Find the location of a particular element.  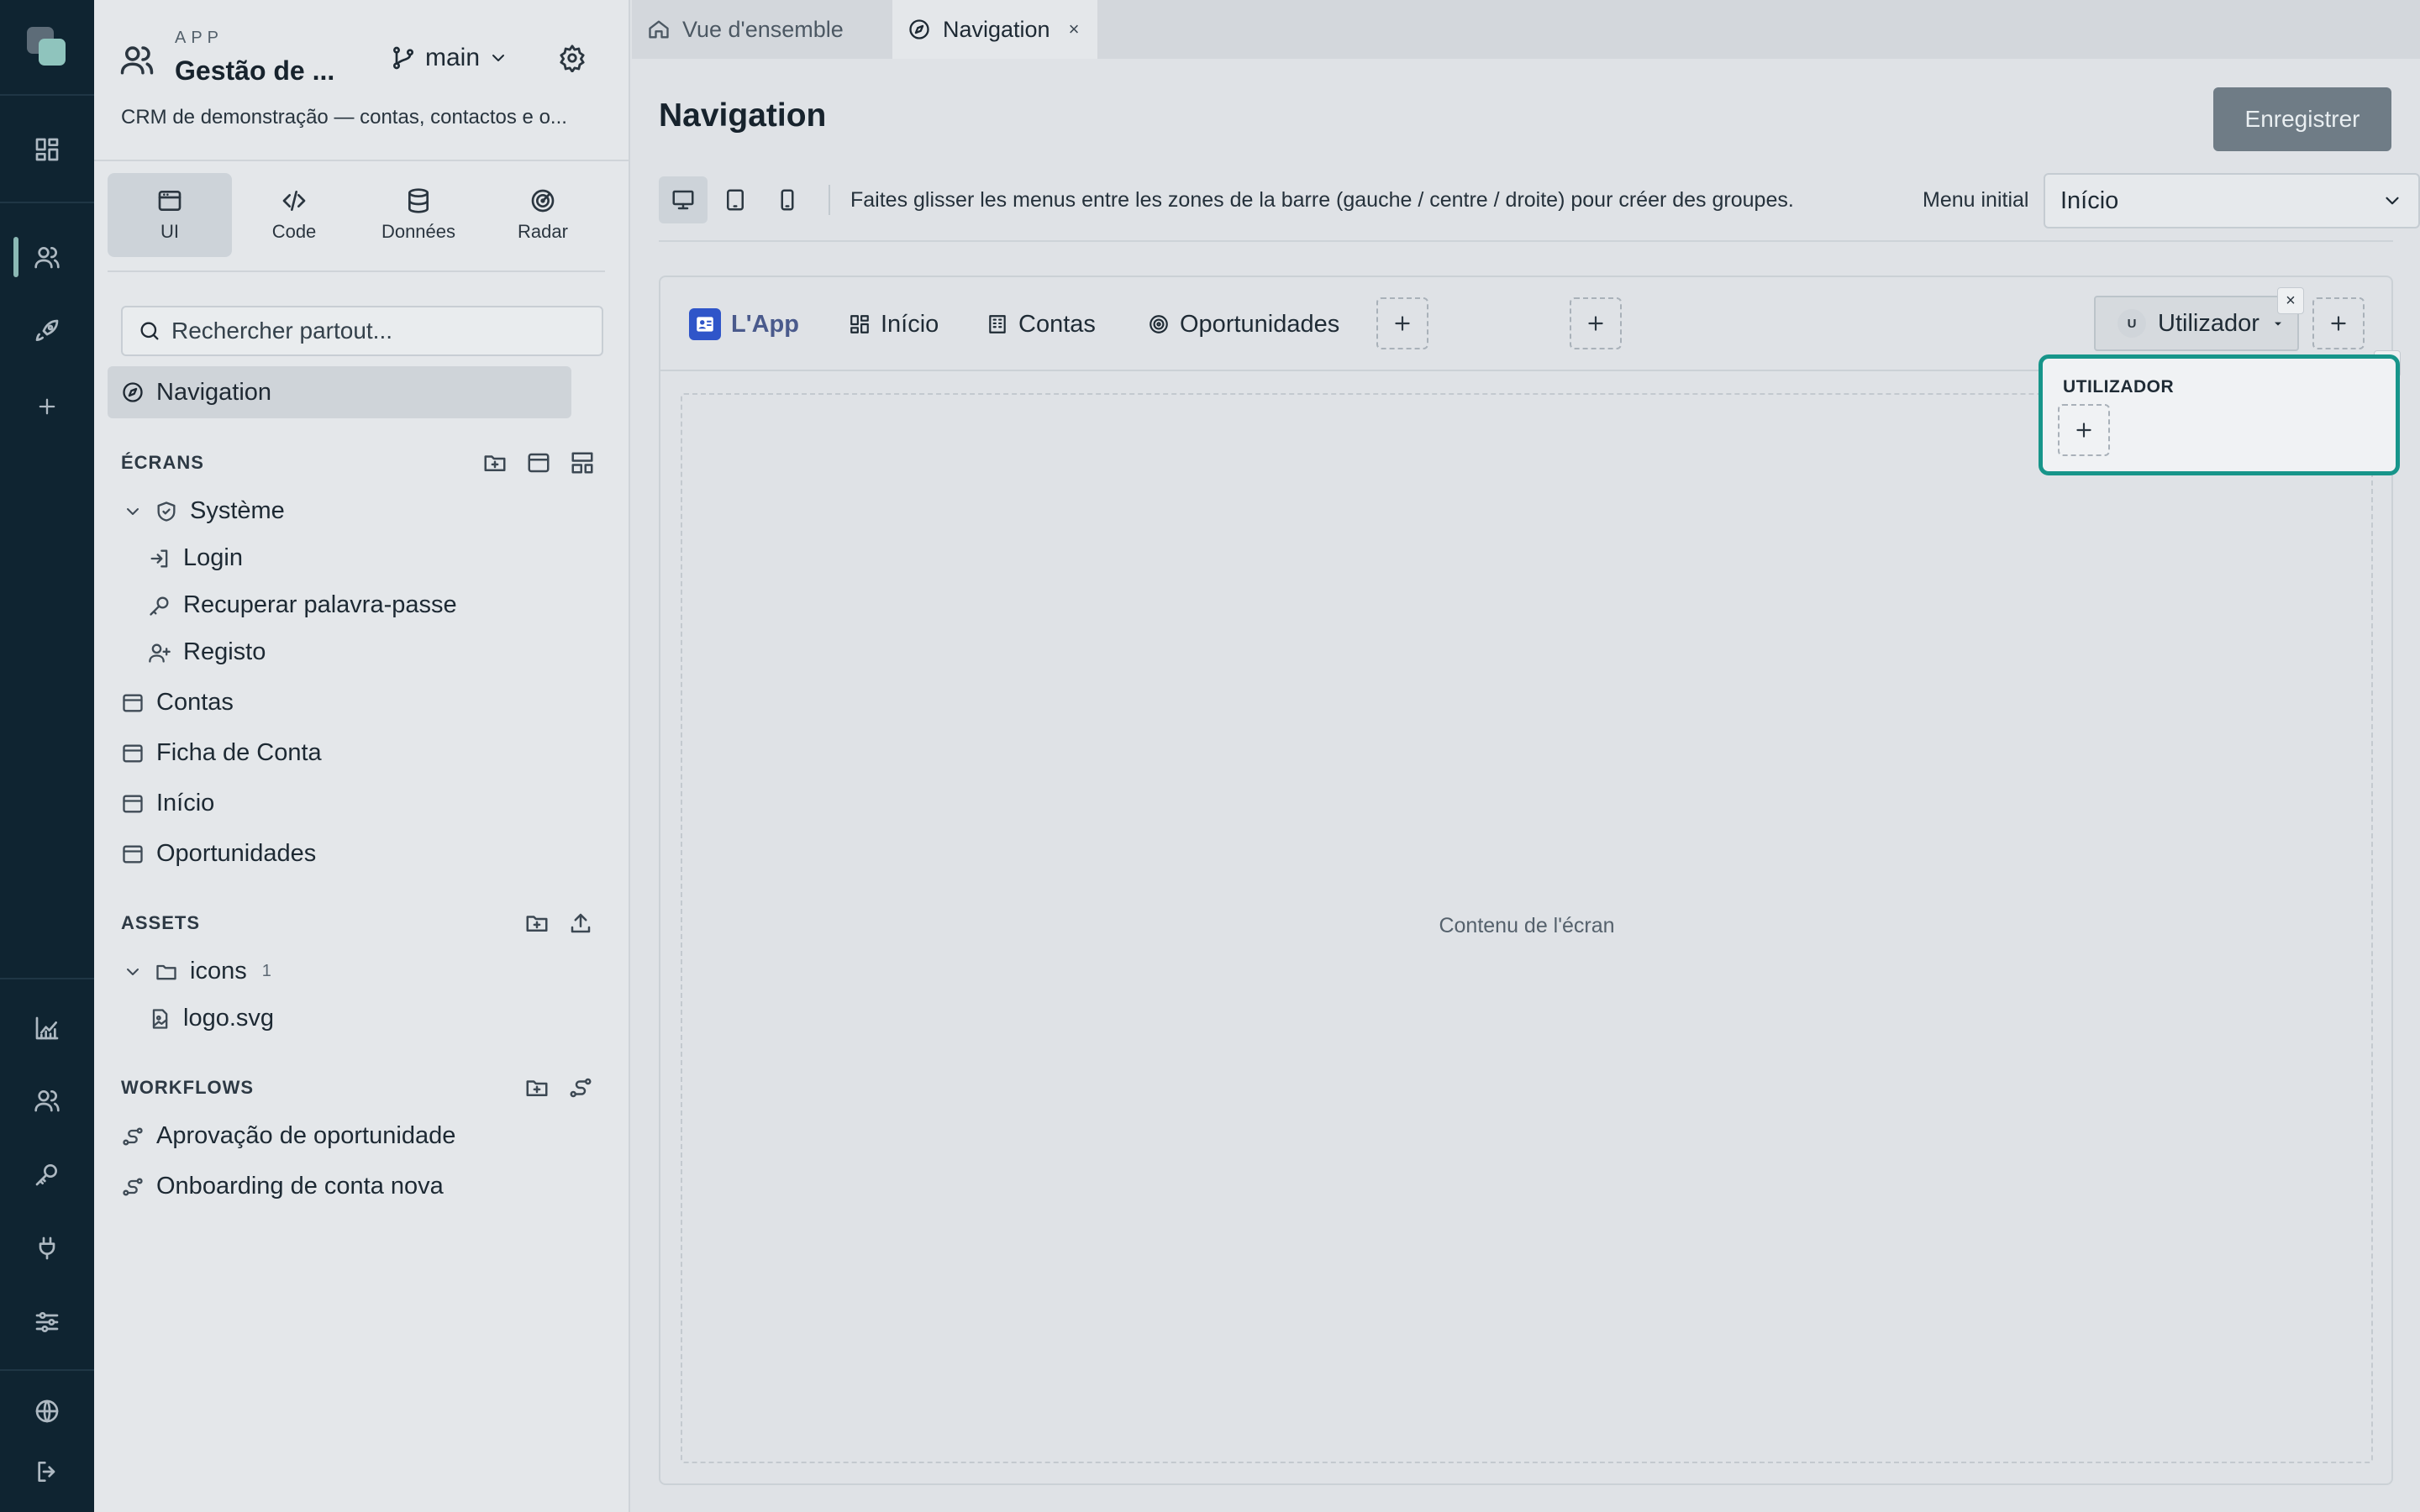

user-menu-dropdown: UTILIZADOR is located at coordinates (2219, 414).